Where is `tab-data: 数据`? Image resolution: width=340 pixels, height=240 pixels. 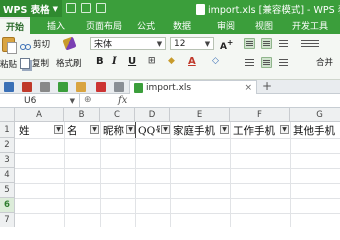 tab-data: 数据 is located at coordinates (182, 25).